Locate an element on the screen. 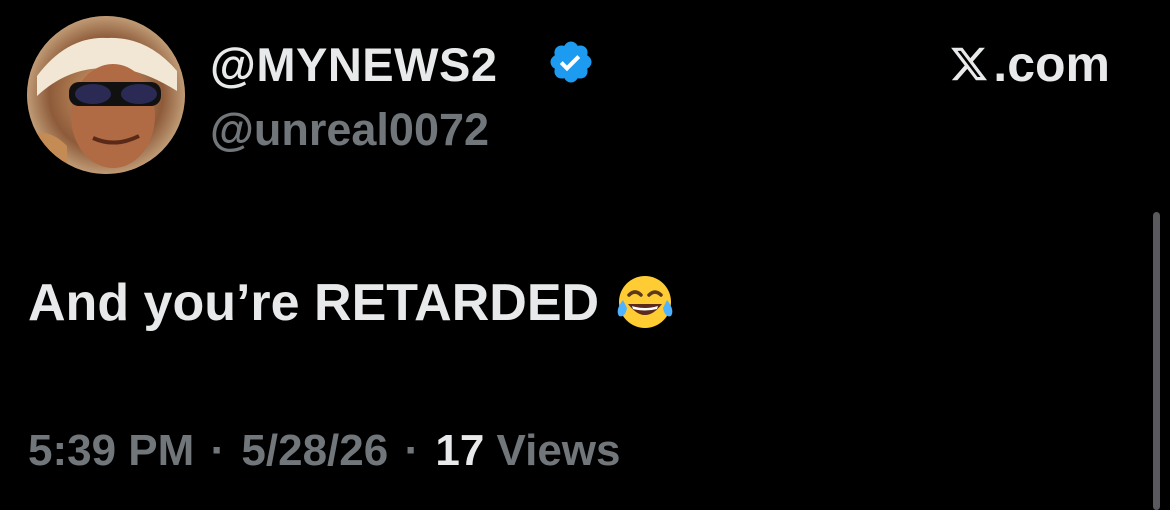  user-handle: @unreal0072 is located at coordinates (349, 130).